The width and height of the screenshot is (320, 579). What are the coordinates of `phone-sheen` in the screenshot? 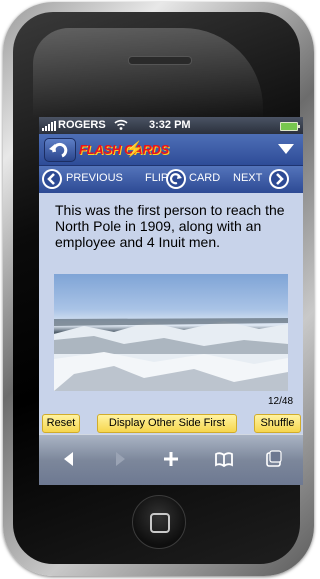 It's located at (148, 73).